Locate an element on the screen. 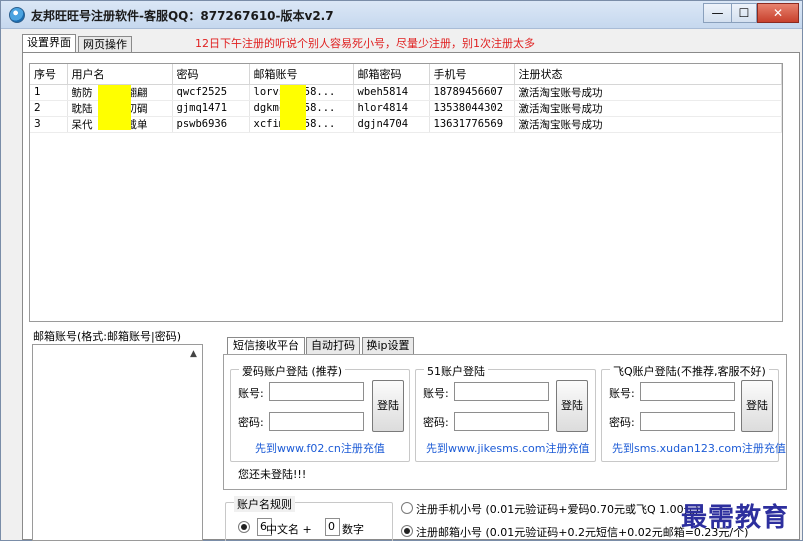 This screenshot has width=803, height=541. group-title: 飞Q账户登陆(不推荐,客服不好) is located at coordinates (689, 371).